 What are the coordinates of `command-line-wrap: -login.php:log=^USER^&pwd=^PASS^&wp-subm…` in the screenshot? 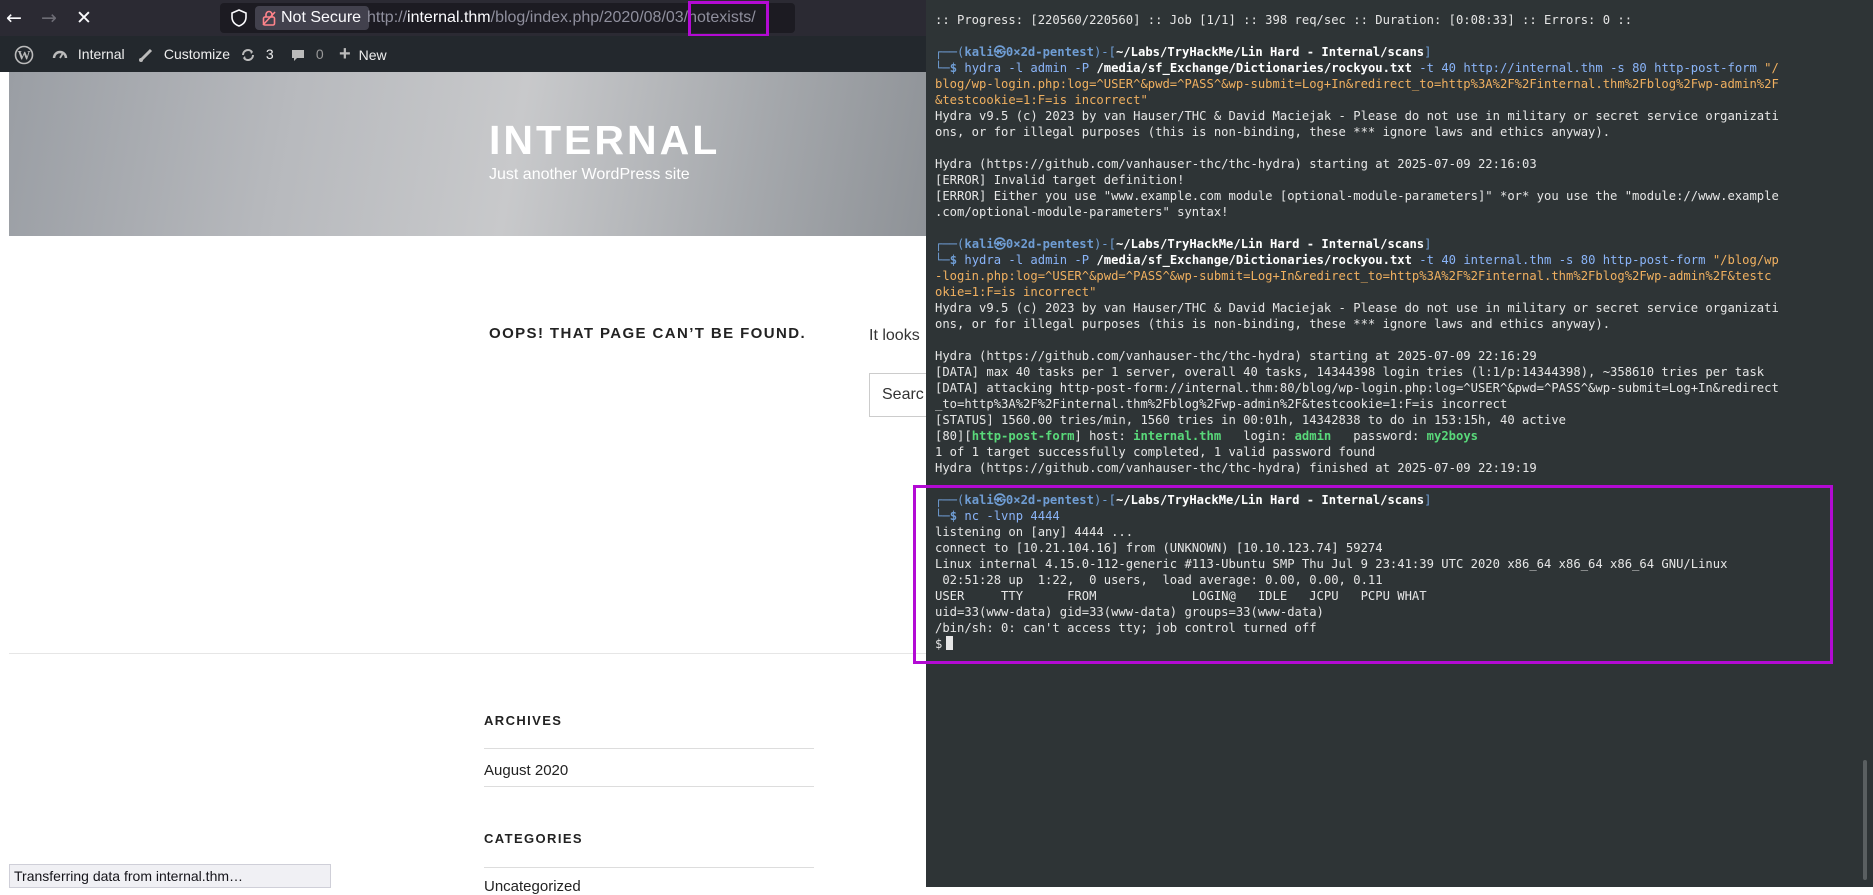 It's located at (1353, 276).